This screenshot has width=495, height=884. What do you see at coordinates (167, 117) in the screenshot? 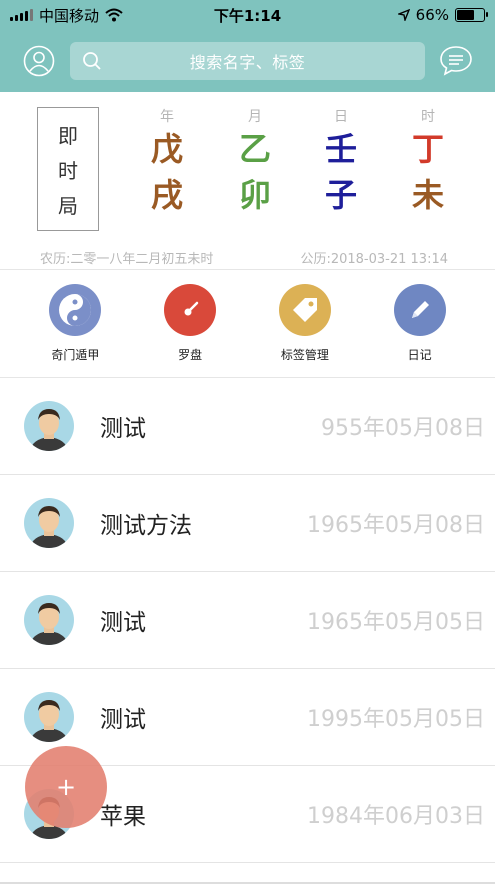
I see `pillar-label: 年` at bounding box center [167, 117].